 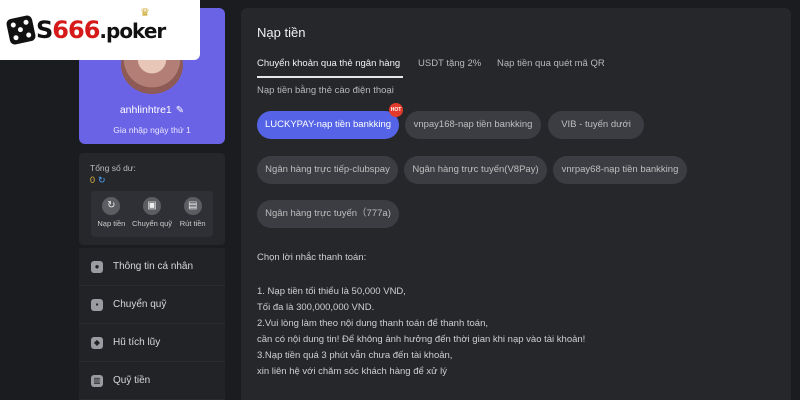 What do you see at coordinates (328, 63) in the screenshot?
I see `tab-bank-transfer: Chuyển khoản qua thẻ ngân hàng` at bounding box center [328, 63].